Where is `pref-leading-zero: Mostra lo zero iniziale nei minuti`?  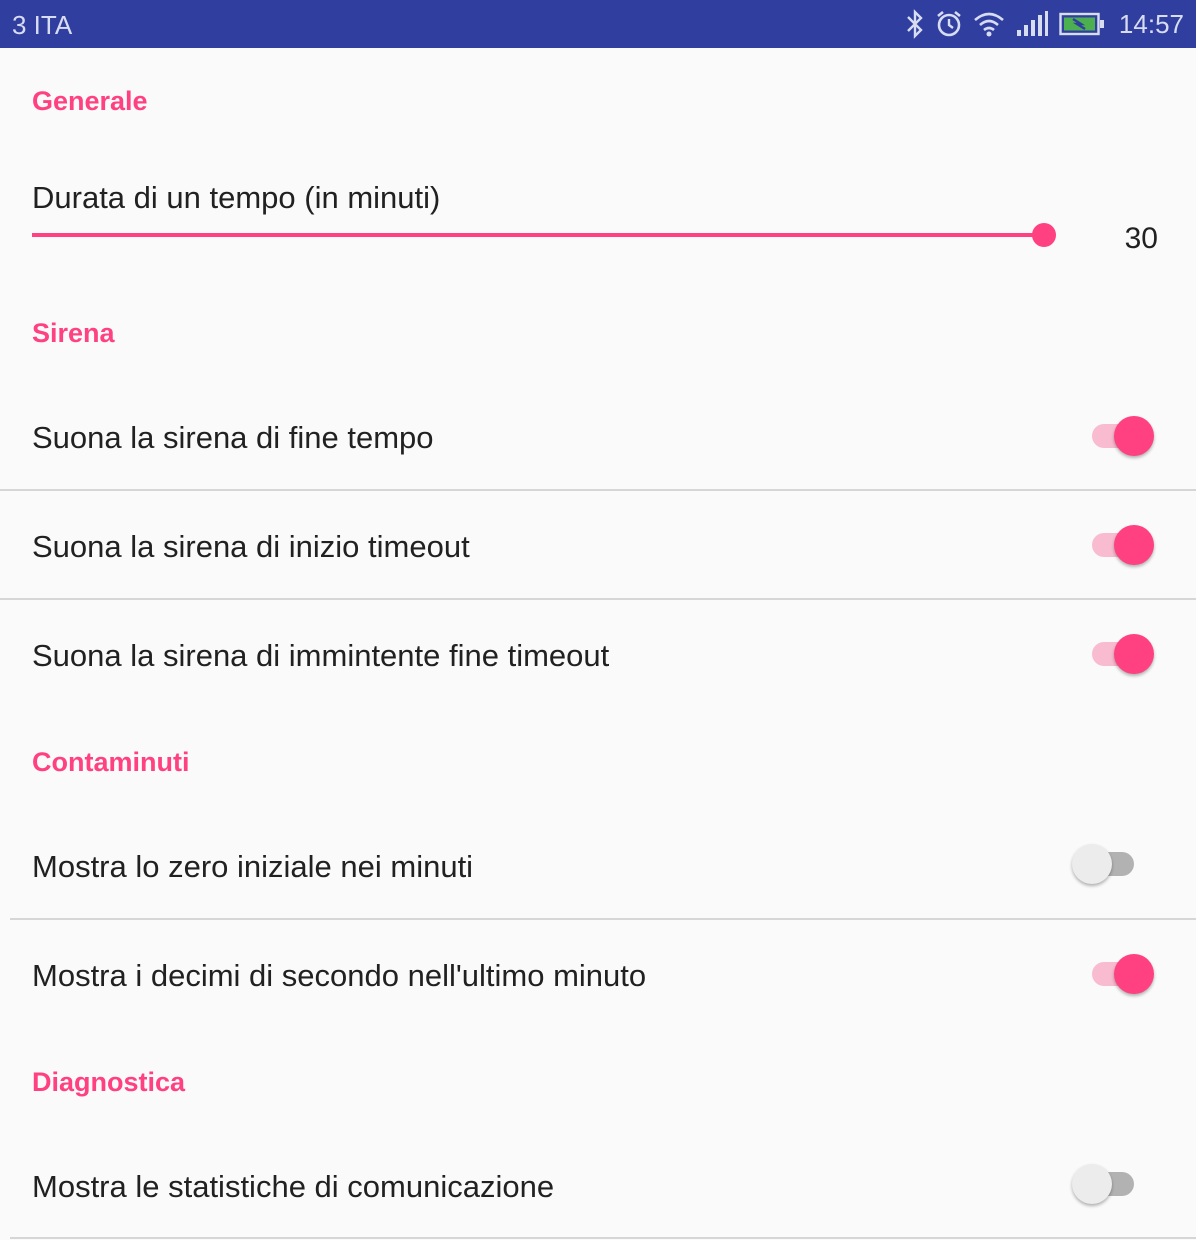 pref-leading-zero: Mostra lo zero iniziale nei minuti is located at coordinates (252, 867).